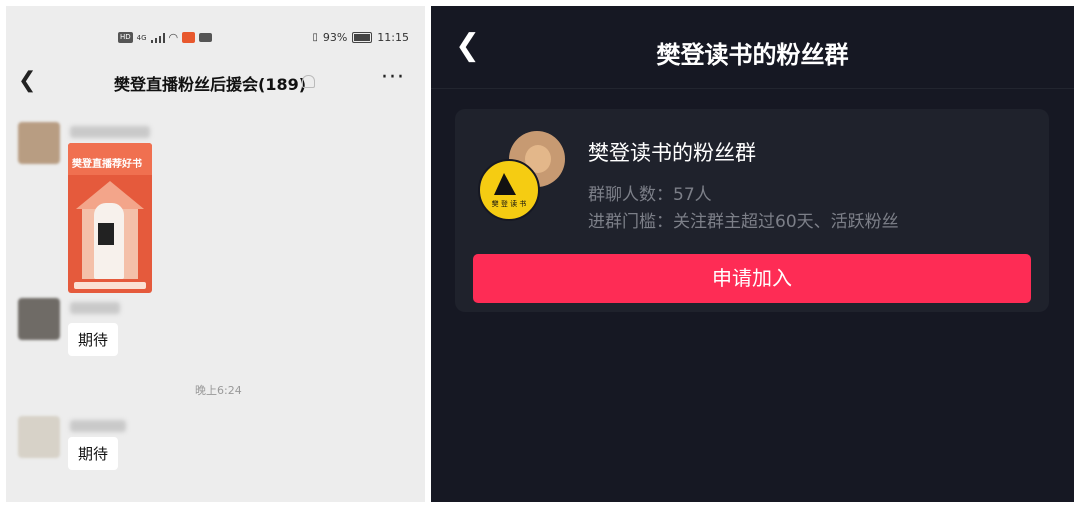 This screenshot has height=508, width=1080. I want to click on logo-shape, so click(505, 184).